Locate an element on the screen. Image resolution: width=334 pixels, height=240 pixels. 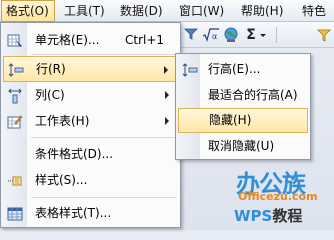
filter-icon is located at coordinates (191, 35).